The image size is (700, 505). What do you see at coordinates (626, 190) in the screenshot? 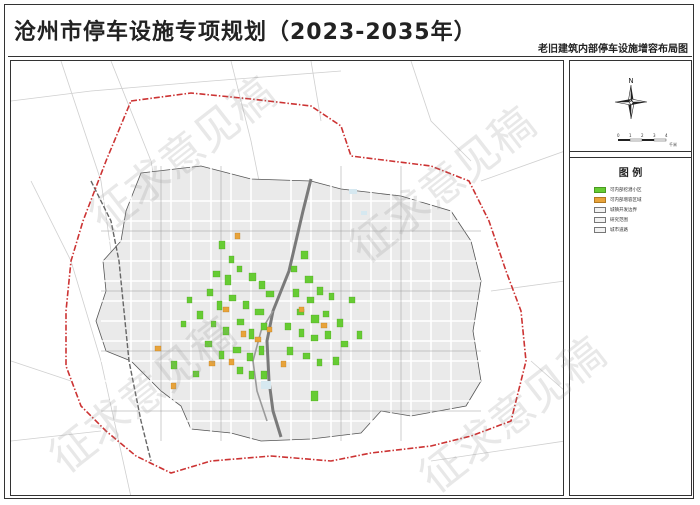
I see `legend-label: 可内部挖潜小区` at bounding box center [626, 190].